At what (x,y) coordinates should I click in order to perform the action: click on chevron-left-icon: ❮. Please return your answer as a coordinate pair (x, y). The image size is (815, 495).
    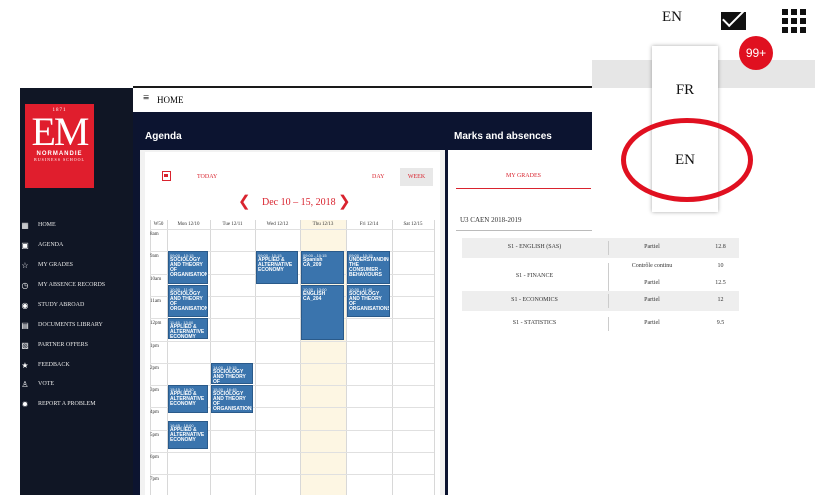
    Looking at the image, I should click on (244, 202).